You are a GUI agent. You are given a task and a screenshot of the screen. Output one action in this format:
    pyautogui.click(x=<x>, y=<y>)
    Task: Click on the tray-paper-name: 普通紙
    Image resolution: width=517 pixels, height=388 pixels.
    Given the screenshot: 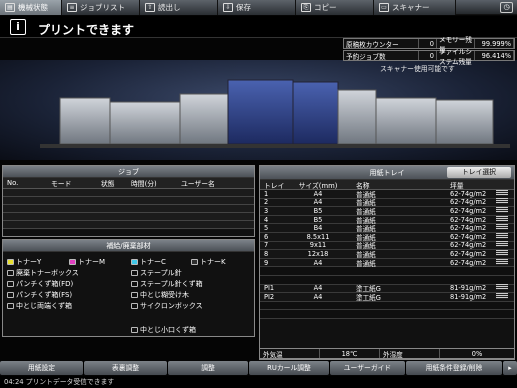 What is the action you would take?
    pyautogui.click(x=366, y=263)
    